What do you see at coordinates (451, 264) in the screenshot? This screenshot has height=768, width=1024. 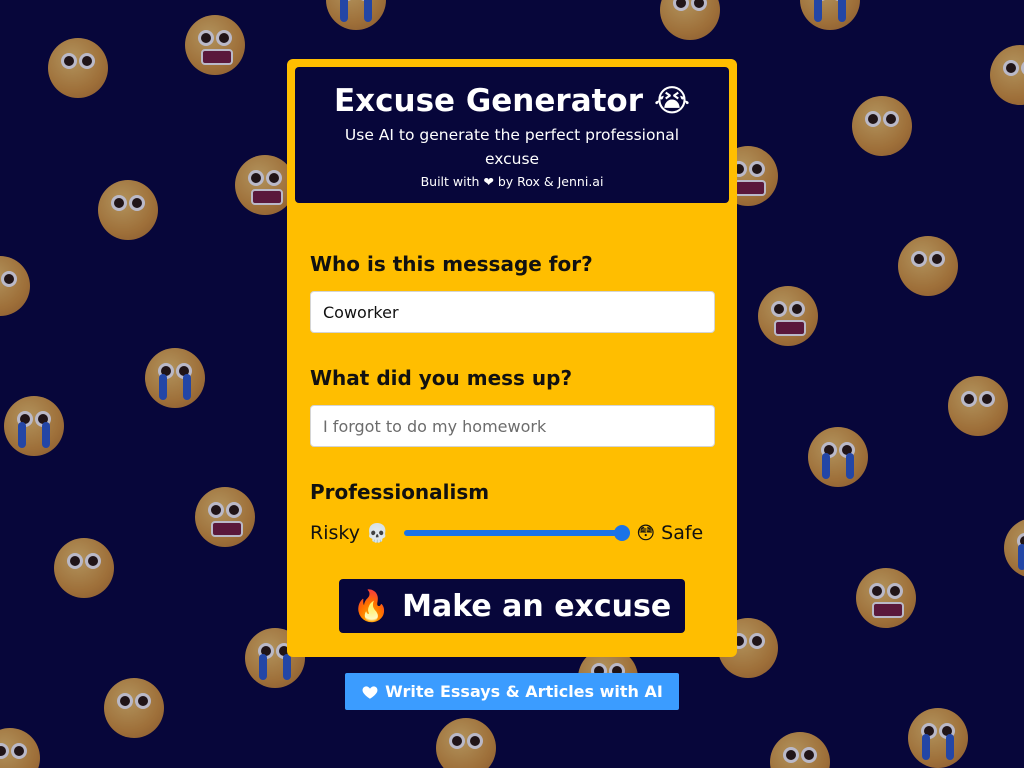 I see `recipient-label: Who is this message for?` at bounding box center [451, 264].